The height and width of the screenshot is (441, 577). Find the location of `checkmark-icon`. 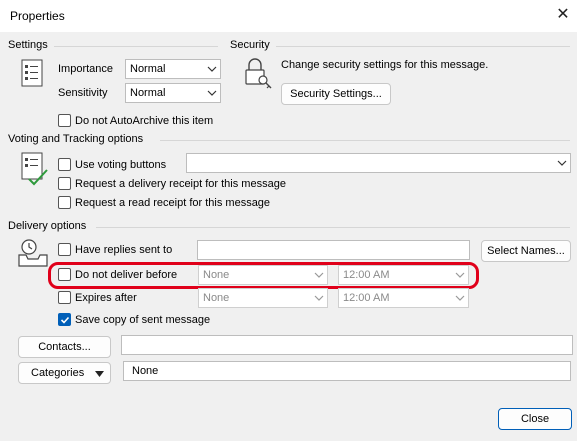

checkmark-icon is located at coordinates (65, 320).